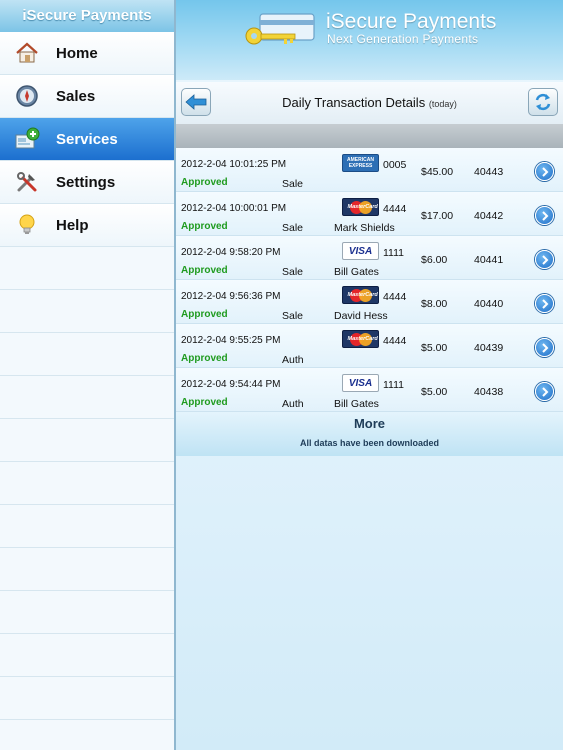  Describe the element at coordinates (280, 29) in the screenshot. I see `card-key-icon` at that location.